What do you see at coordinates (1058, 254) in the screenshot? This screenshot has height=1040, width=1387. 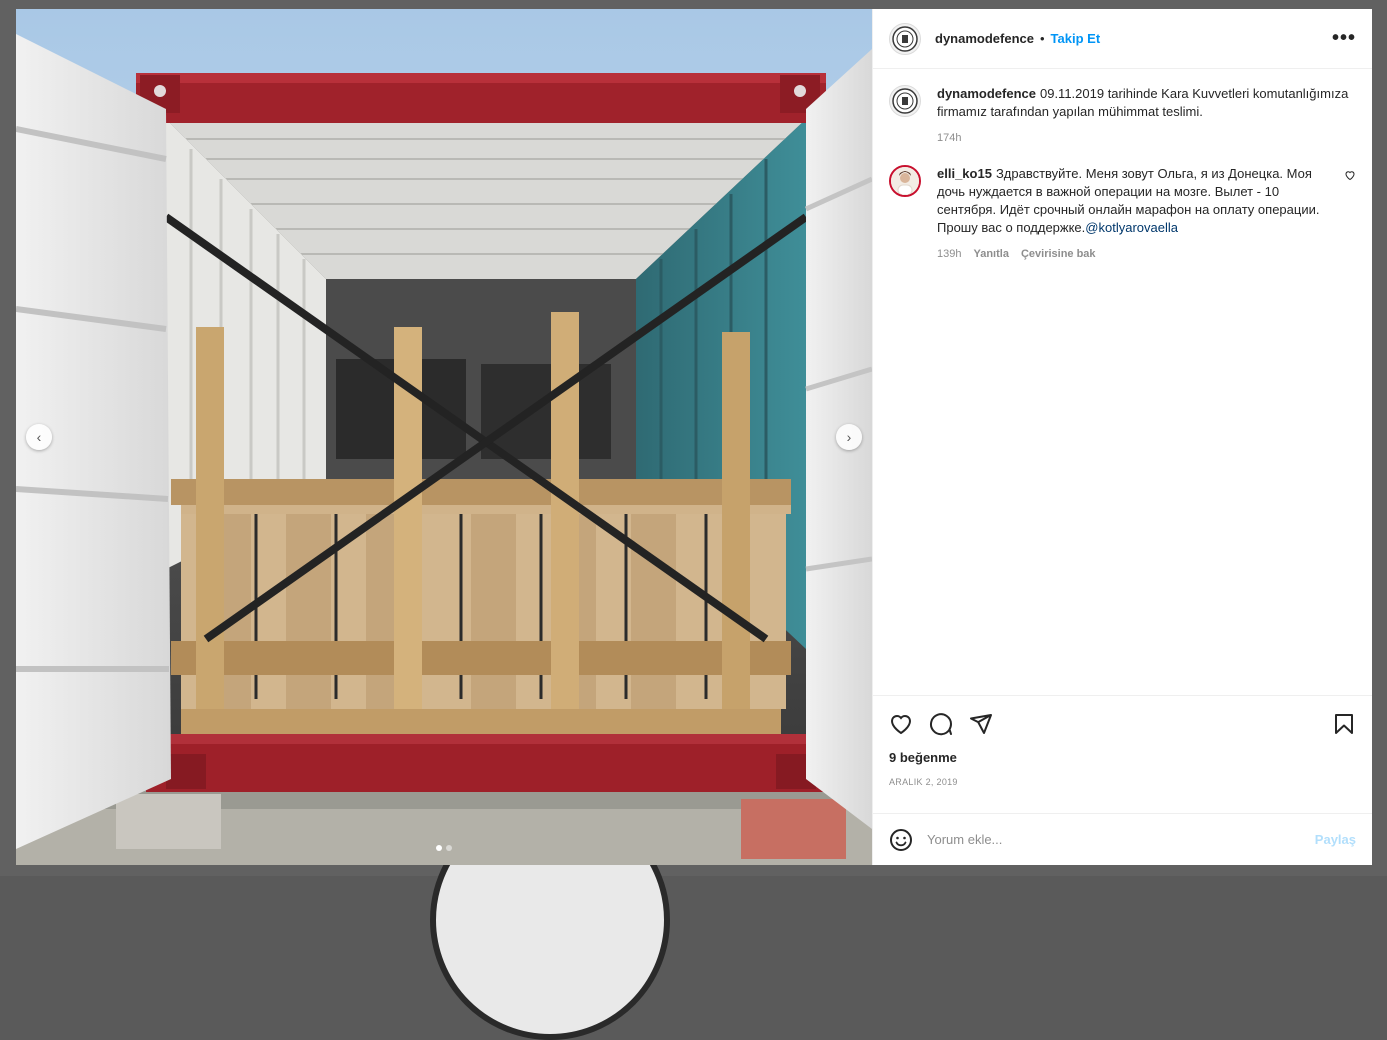 I see `see-translation-button: Çevirisine bak` at bounding box center [1058, 254].